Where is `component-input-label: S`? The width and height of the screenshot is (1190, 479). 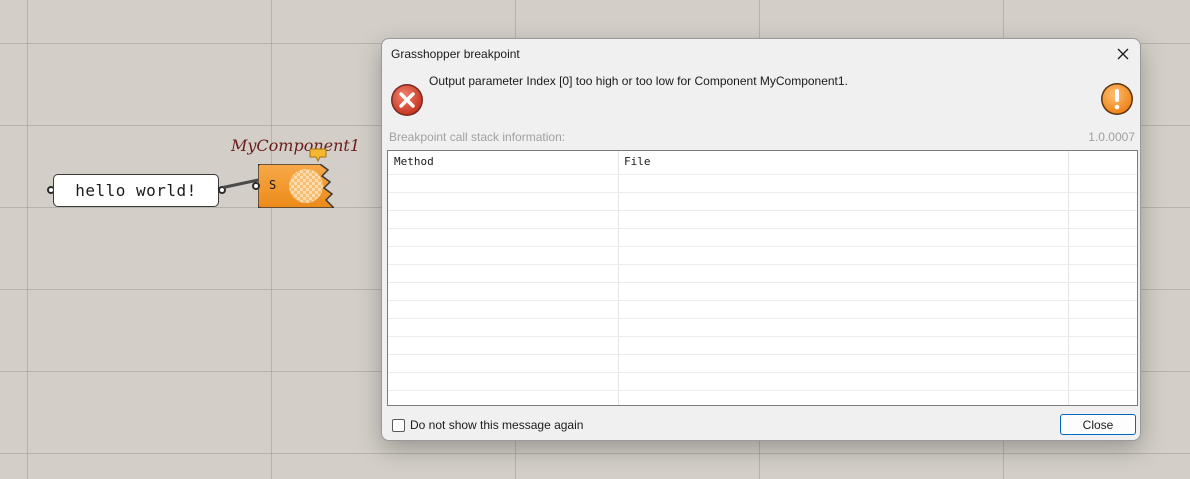 component-input-label: S is located at coordinates (273, 185).